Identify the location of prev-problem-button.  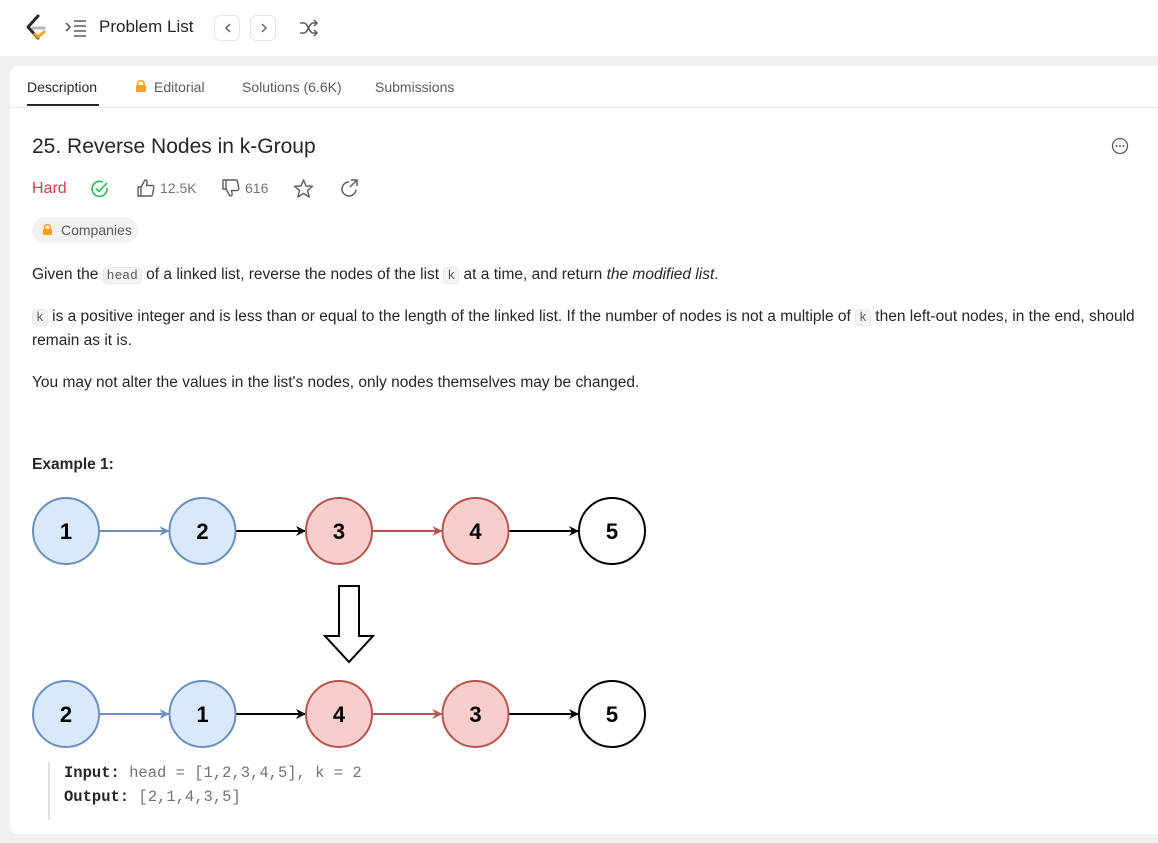
(227, 28).